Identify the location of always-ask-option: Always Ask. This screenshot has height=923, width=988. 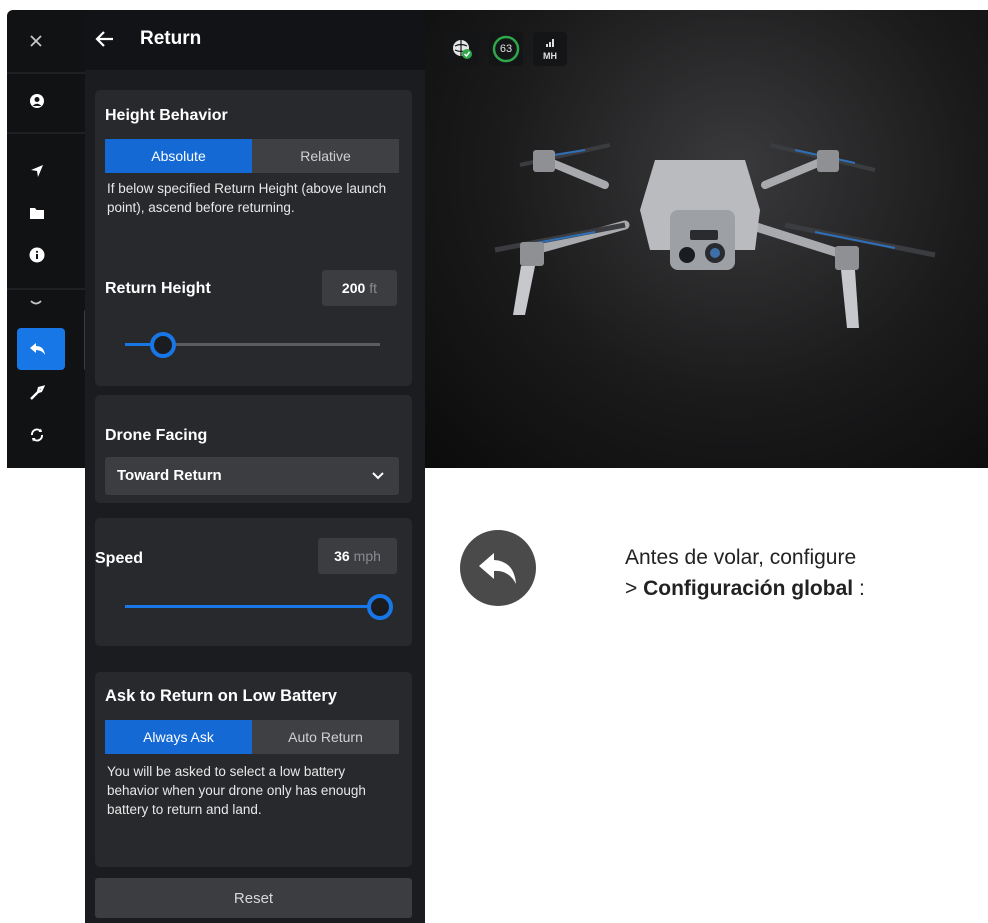
(178, 737).